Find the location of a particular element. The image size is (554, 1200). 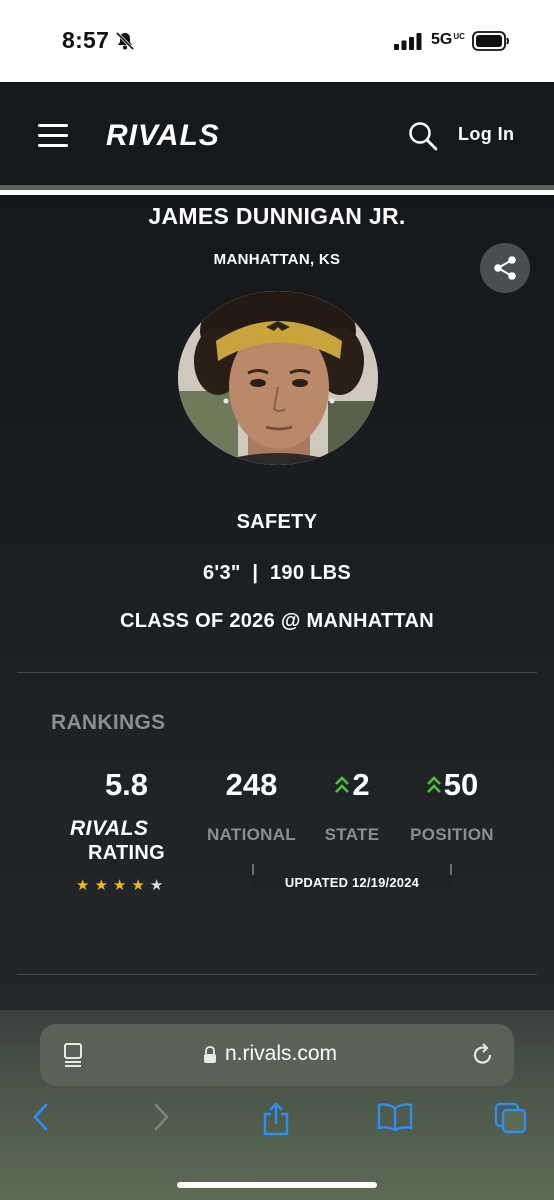

updated-date: UPDATED 12/19/2024 is located at coordinates (352, 882).